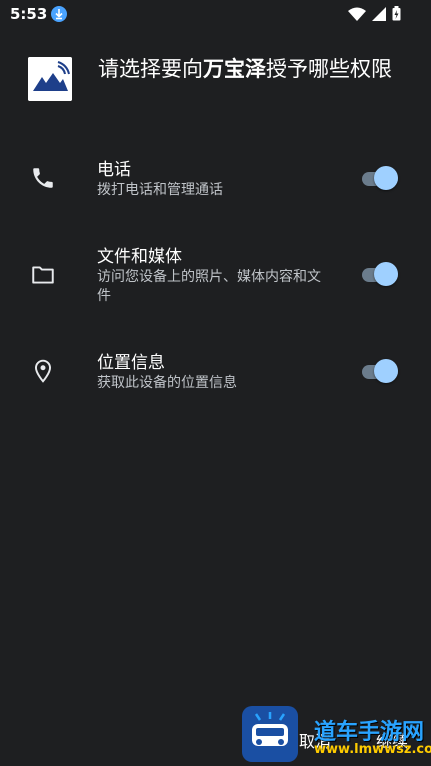 The height and width of the screenshot is (766, 431). What do you see at coordinates (29, 14) in the screenshot?
I see `status-time: 5:53` at bounding box center [29, 14].